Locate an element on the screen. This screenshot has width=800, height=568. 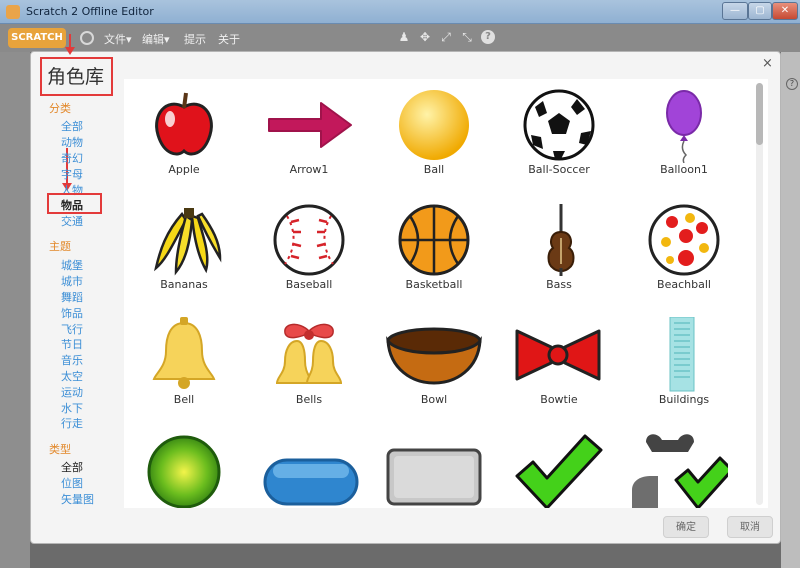
sprite-tile-green-button is located at coordinates (184, 466).